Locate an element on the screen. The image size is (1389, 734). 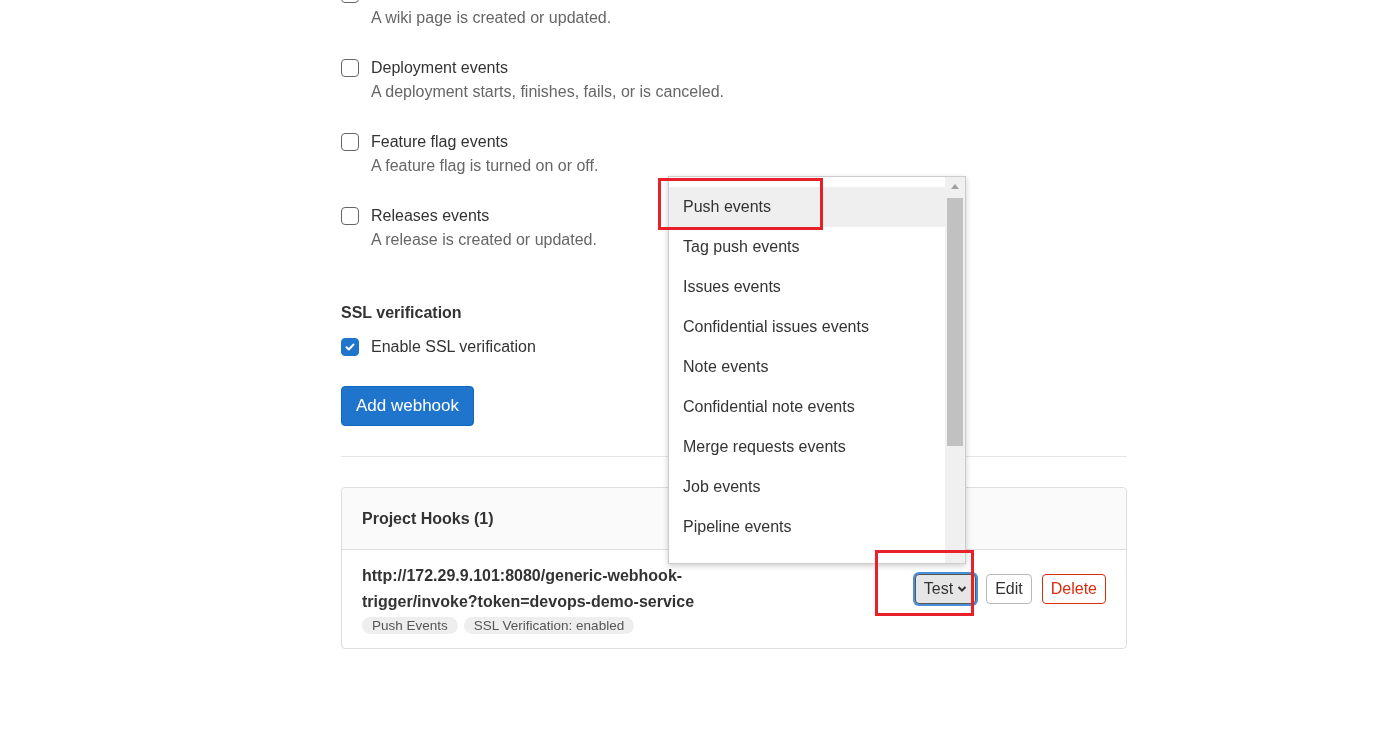
add-webhook-button: Add webhook is located at coordinates (408, 406).